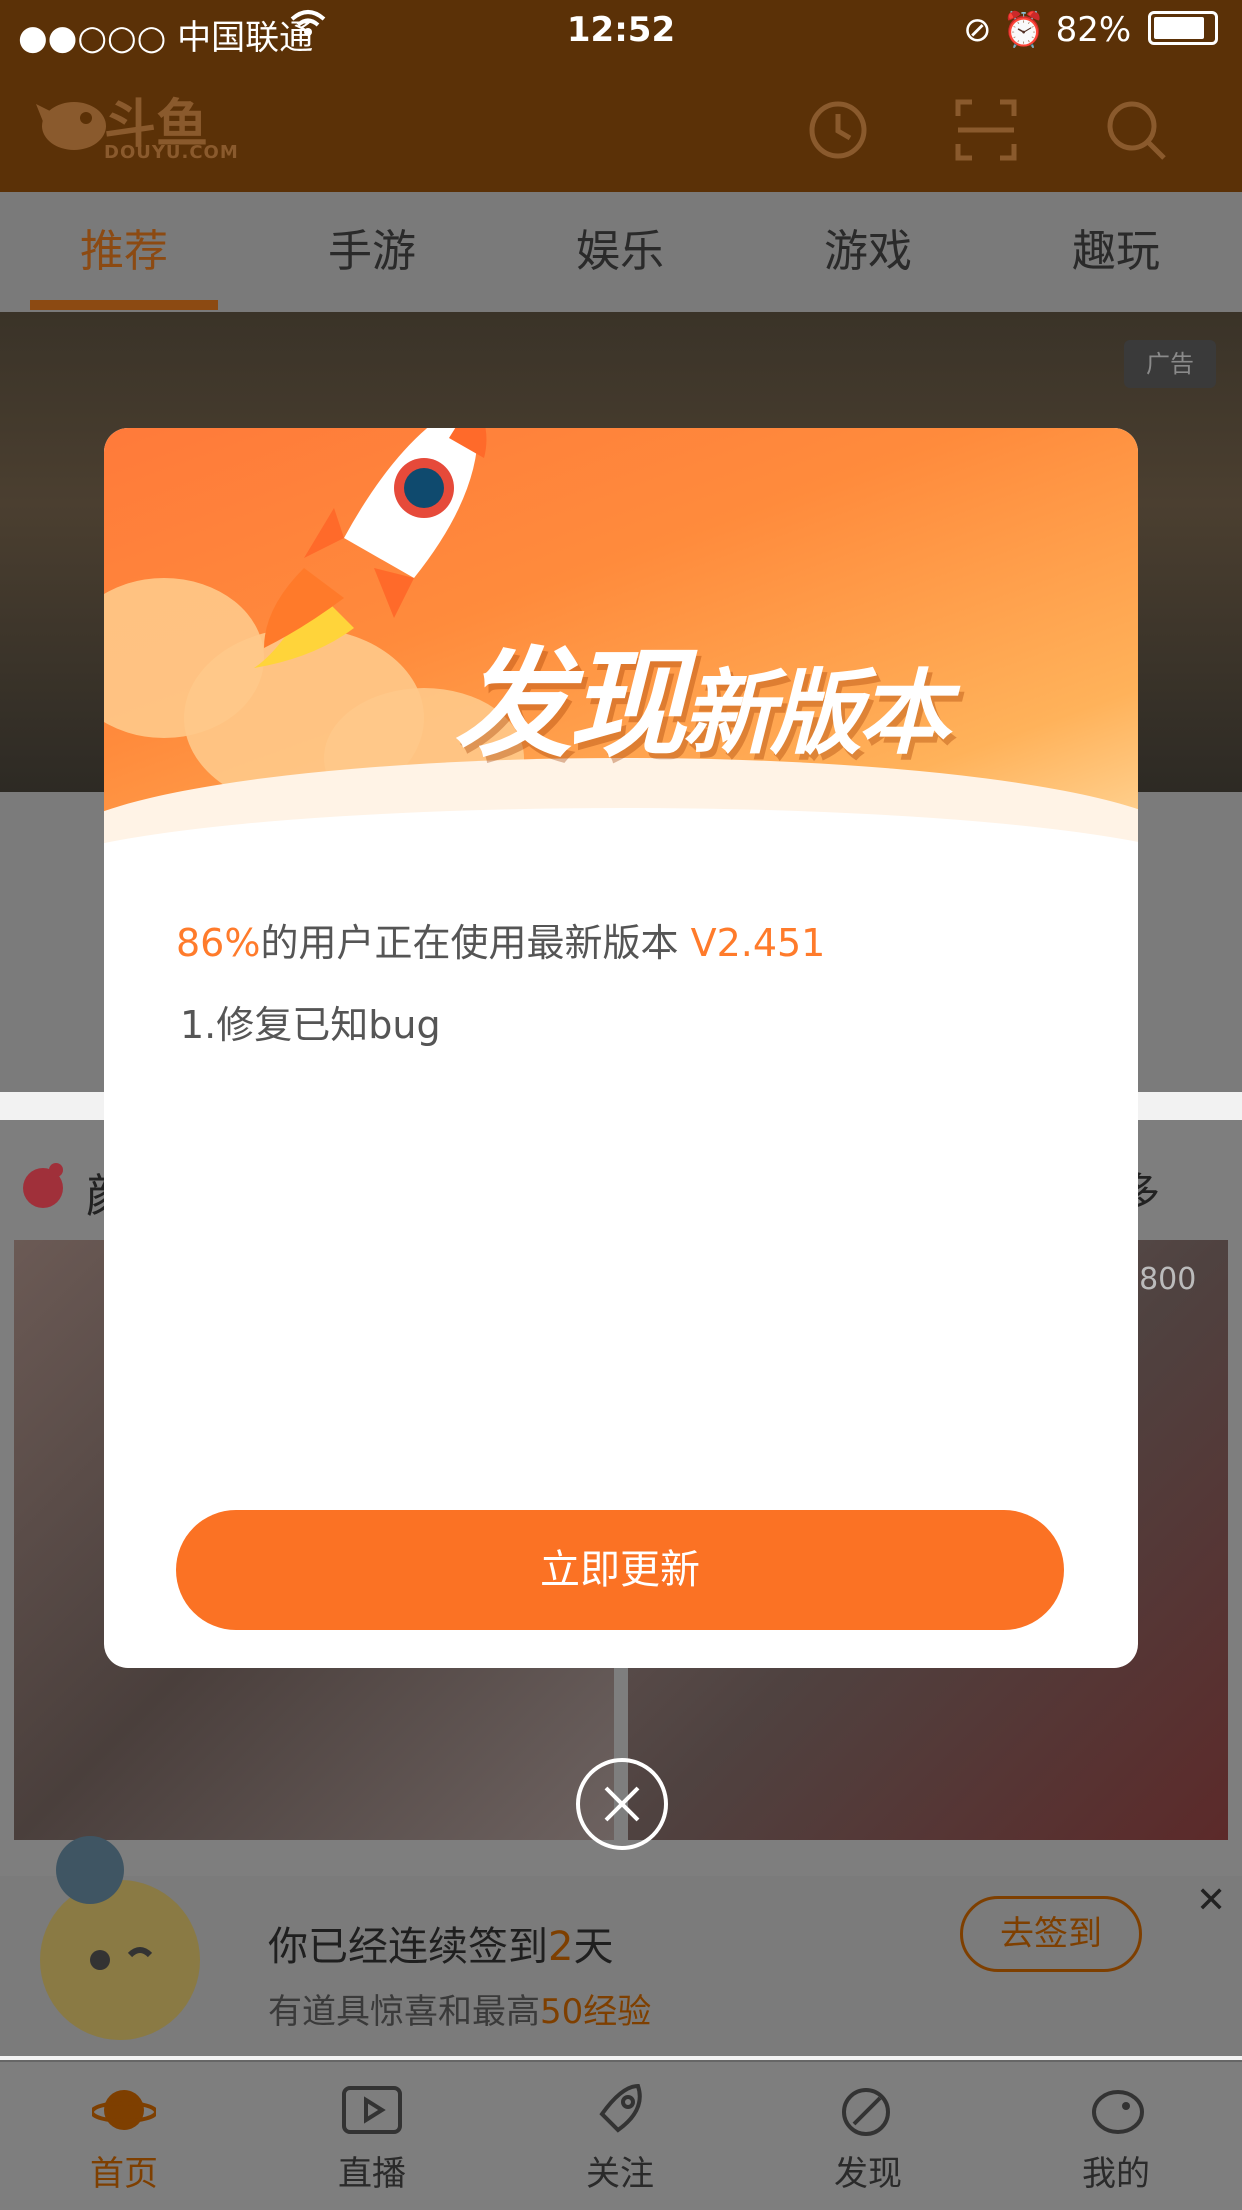 This screenshot has width=1242, height=2210. I want to click on signin-button: 去签到, so click(1051, 1934).